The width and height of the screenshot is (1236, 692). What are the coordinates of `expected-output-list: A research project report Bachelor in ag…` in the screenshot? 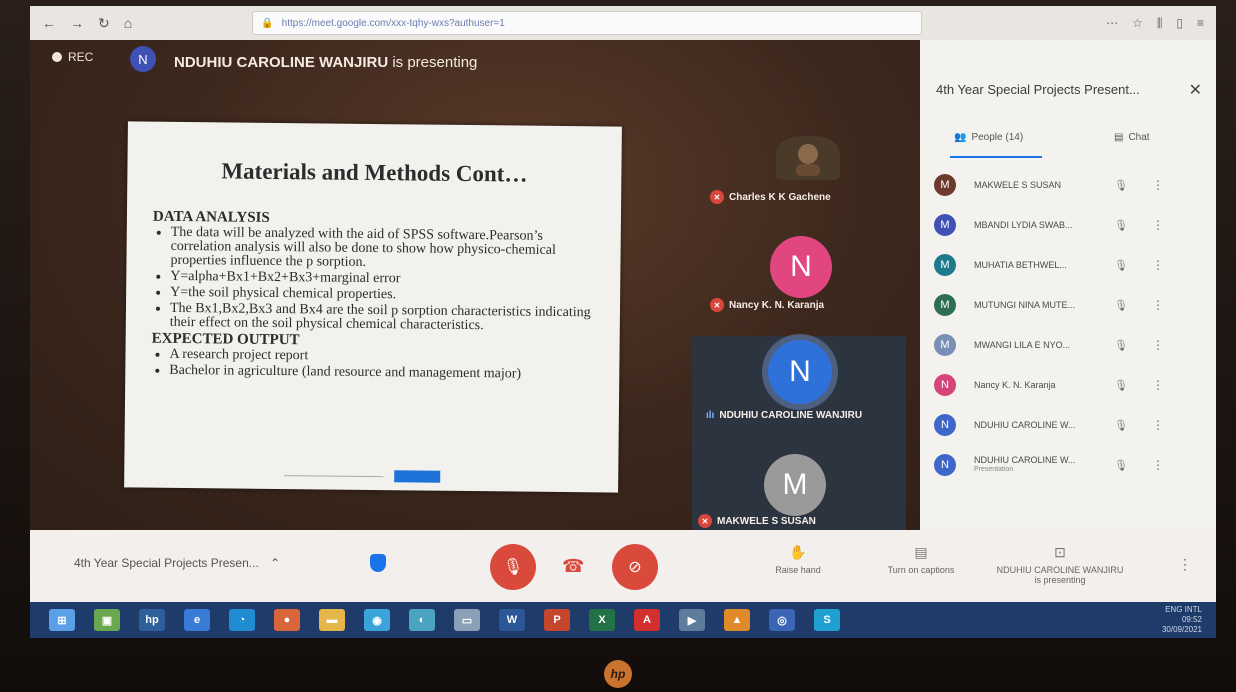 It's located at (376, 365).